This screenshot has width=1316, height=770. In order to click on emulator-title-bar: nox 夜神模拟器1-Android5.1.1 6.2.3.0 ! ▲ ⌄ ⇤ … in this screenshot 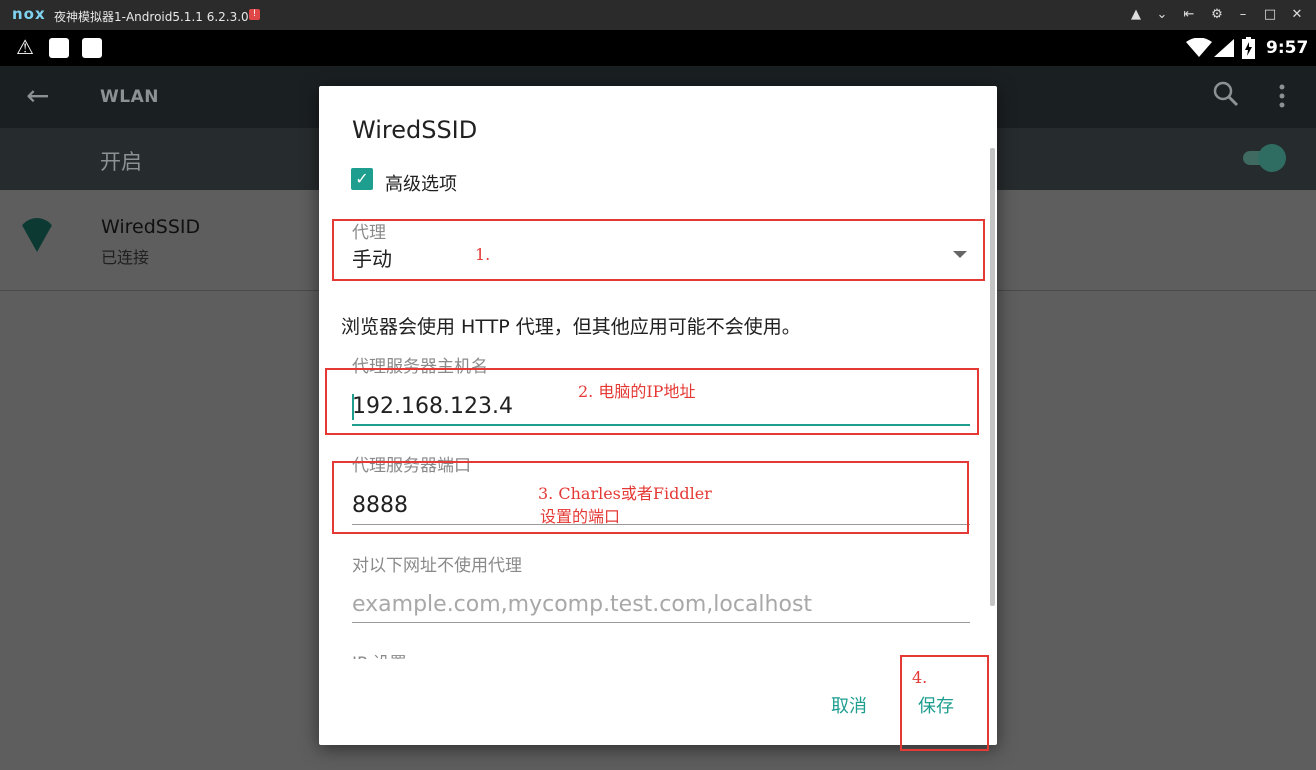, I will do `click(658, 15)`.